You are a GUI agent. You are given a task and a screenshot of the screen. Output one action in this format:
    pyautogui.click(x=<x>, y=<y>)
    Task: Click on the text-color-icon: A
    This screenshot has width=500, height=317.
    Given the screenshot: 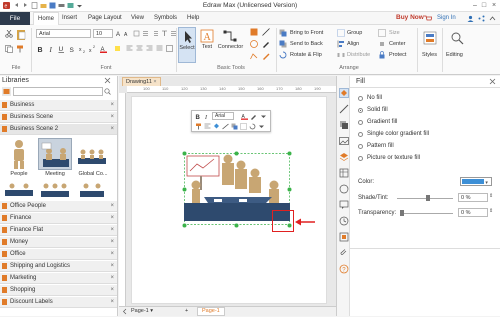 What is the action you would take?
    pyautogui.click(x=103, y=50)
    